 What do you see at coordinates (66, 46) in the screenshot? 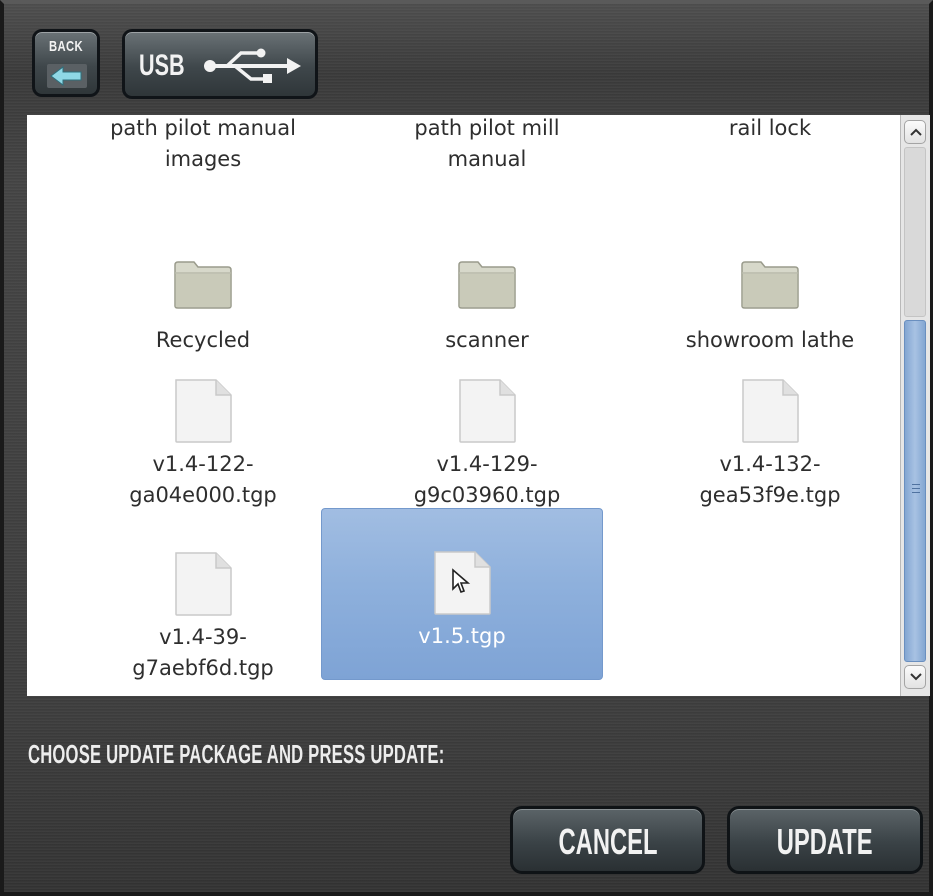
I see `back-label: BACK` at bounding box center [66, 46].